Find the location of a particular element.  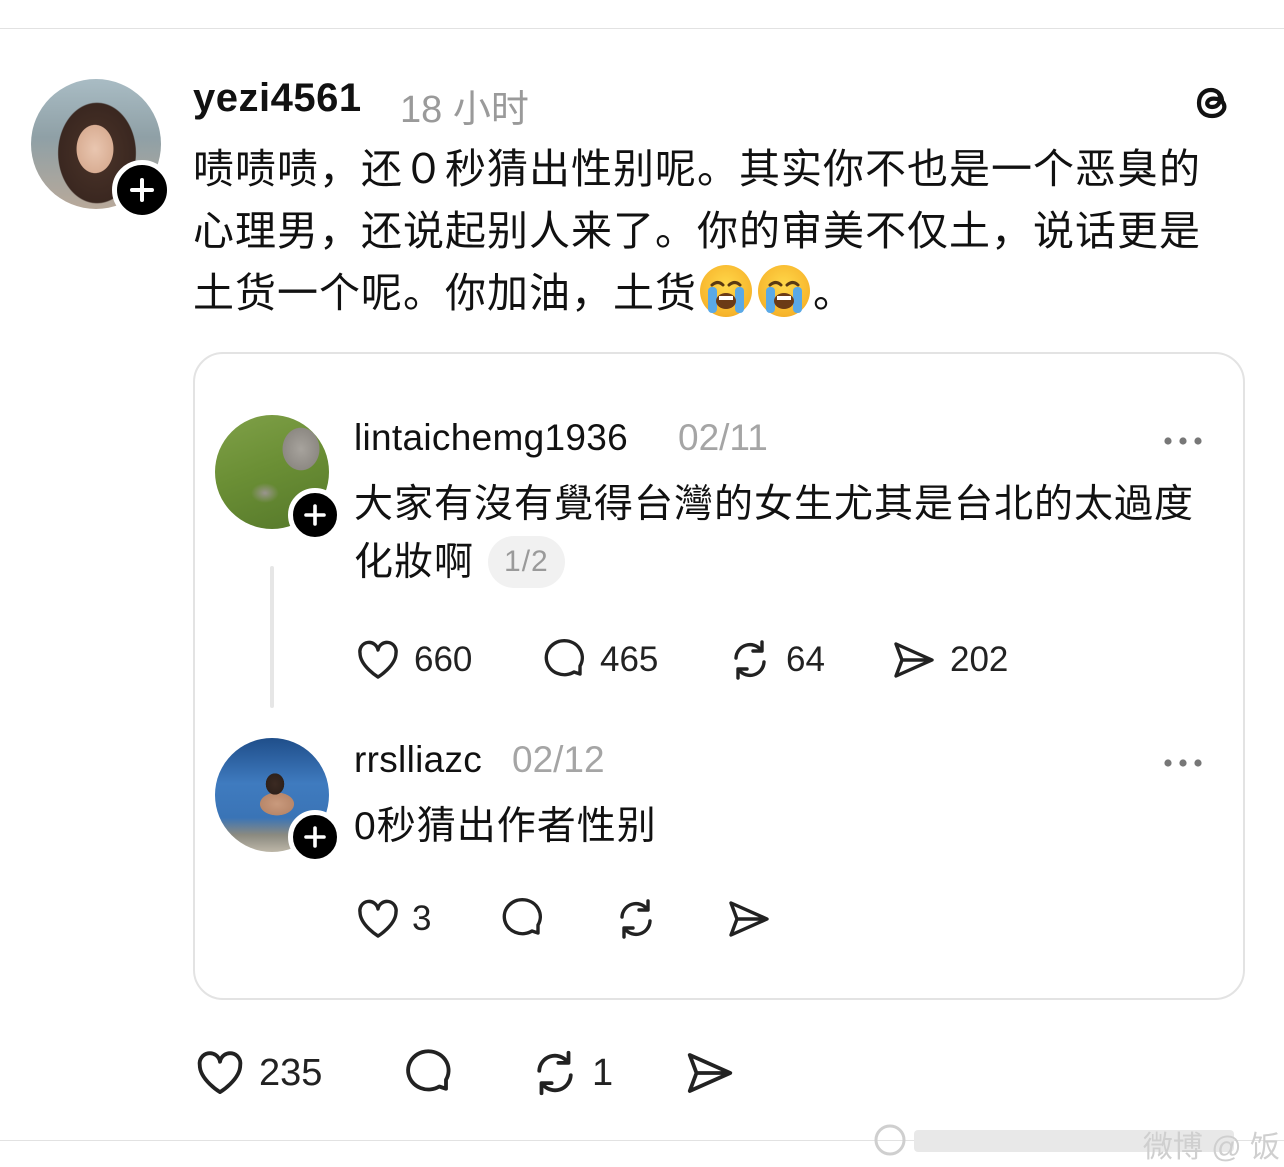

like-count: 660 is located at coordinates (443, 659).